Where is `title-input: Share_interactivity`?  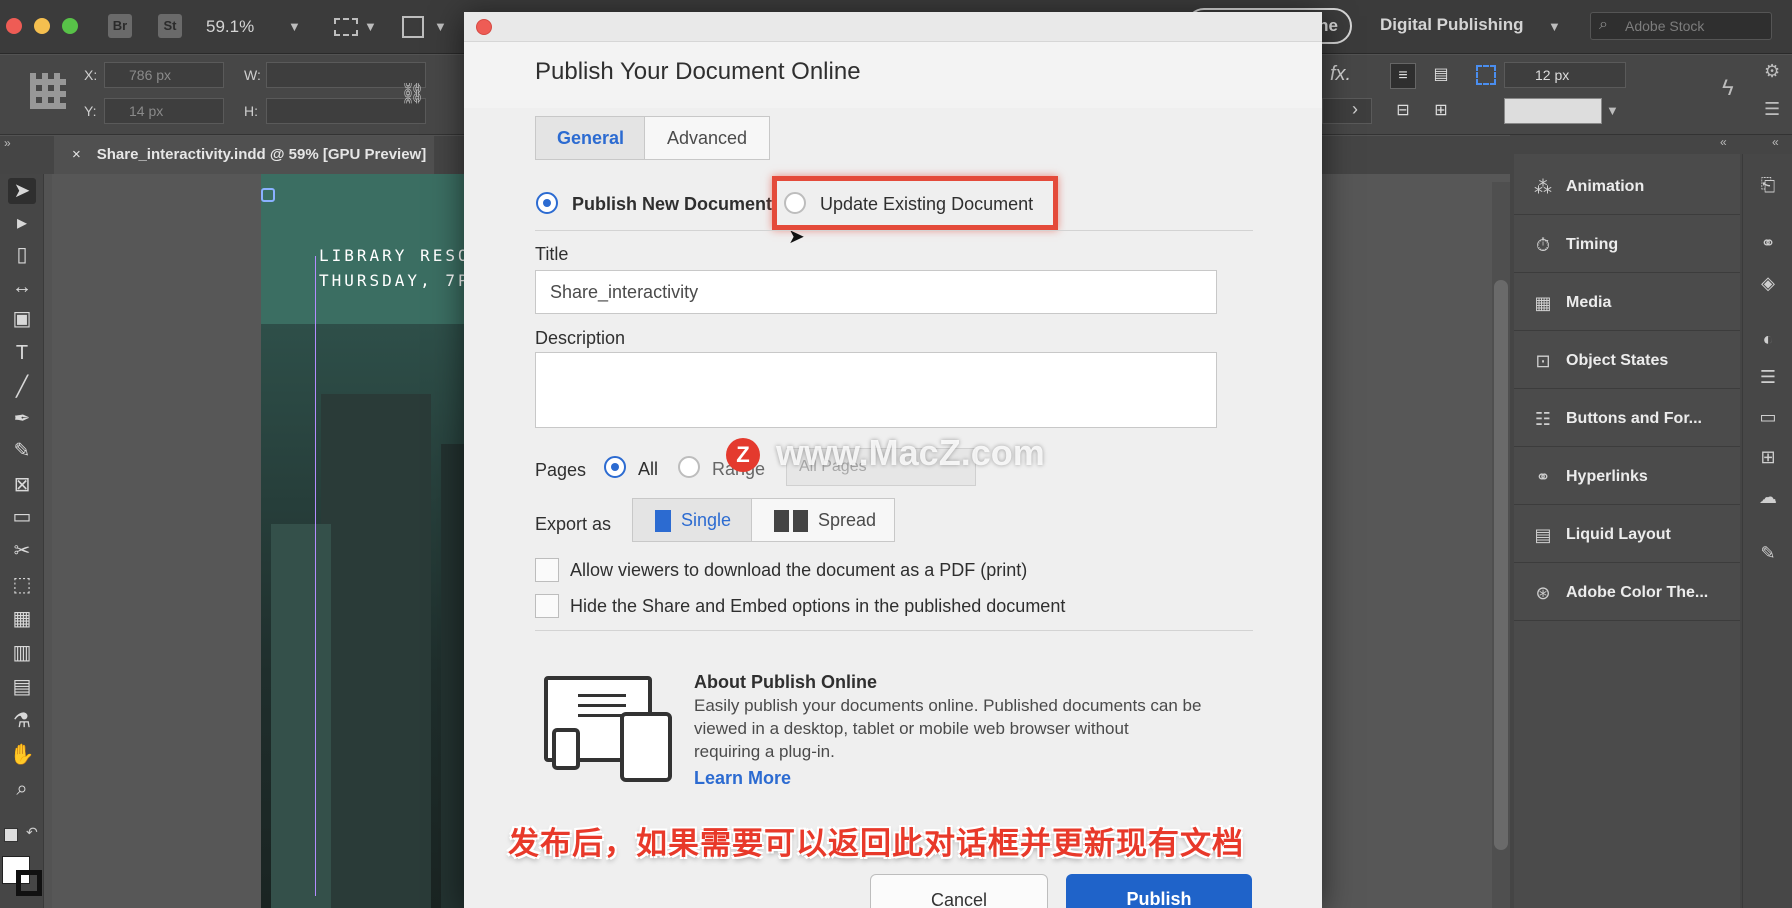
title-input: Share_interactivity is located at coordinates (876, 292).